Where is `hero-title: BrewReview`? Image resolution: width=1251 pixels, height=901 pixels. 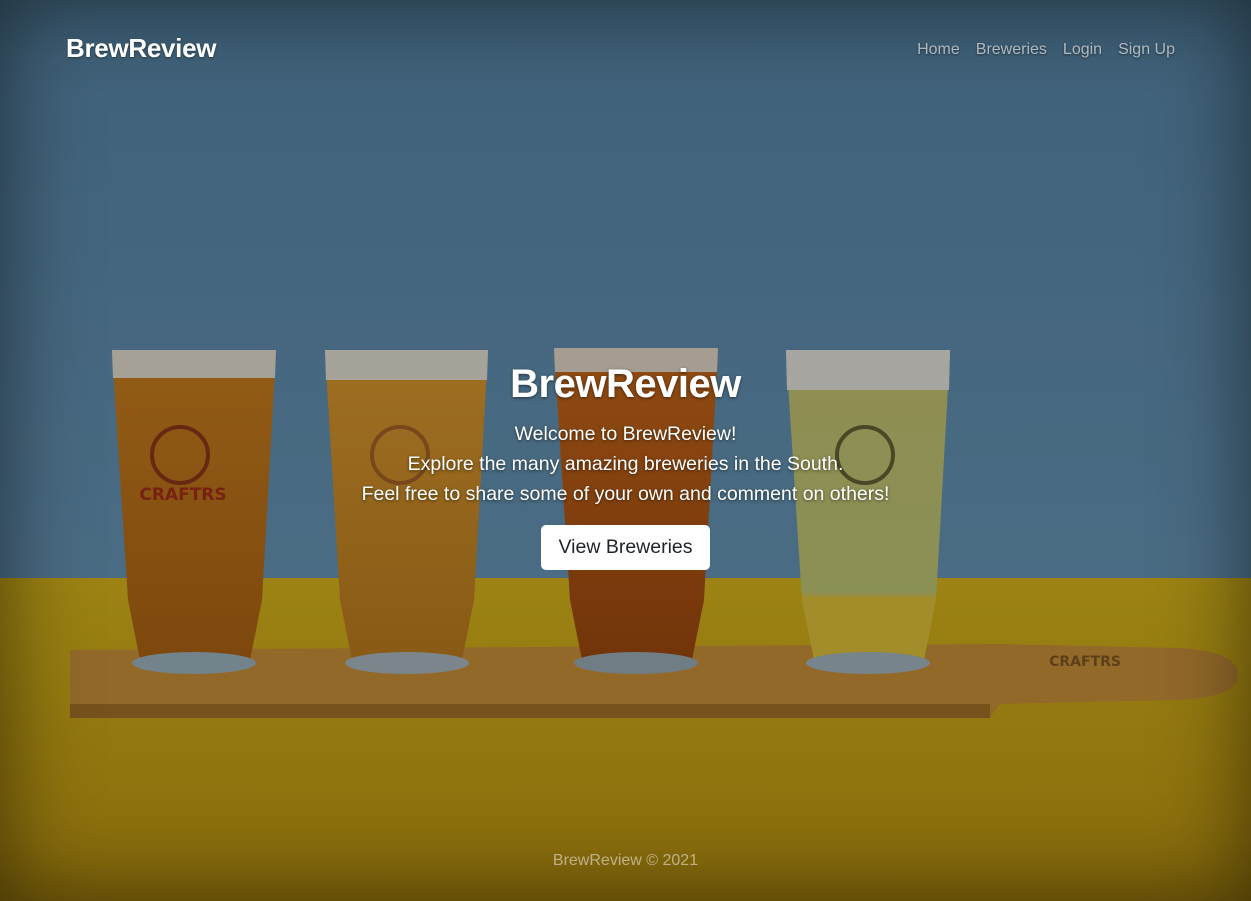
hero-title: BrewReview is located at coordinates (625, 384).